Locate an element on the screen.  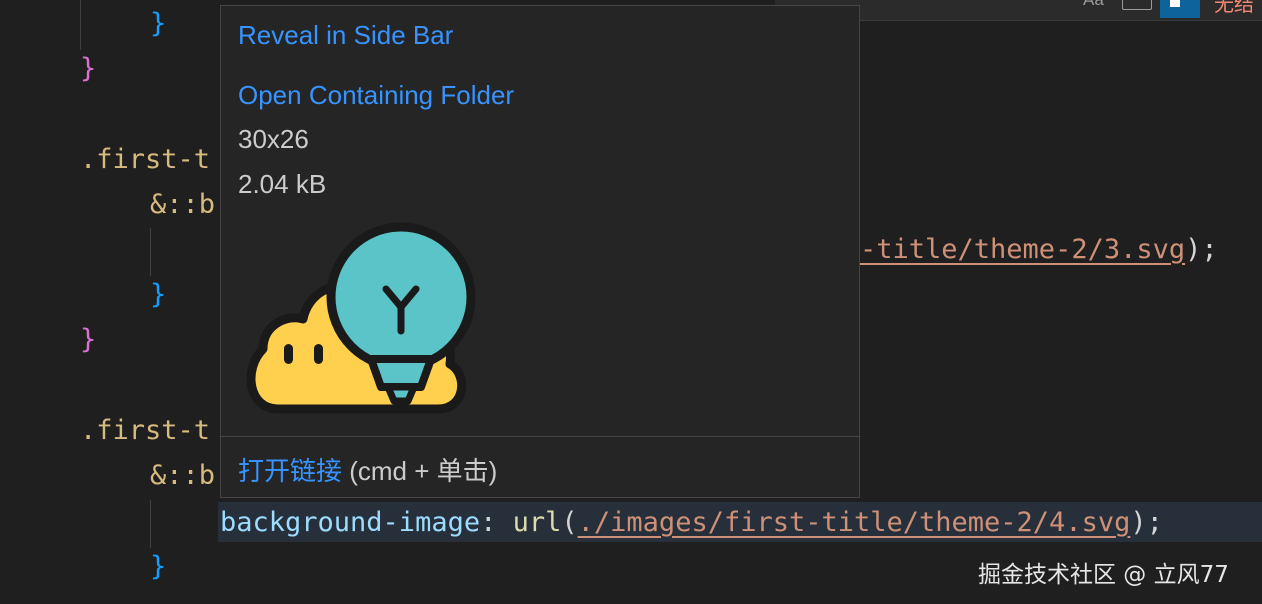
regex-toggle is located at coordinates (1180, 9).